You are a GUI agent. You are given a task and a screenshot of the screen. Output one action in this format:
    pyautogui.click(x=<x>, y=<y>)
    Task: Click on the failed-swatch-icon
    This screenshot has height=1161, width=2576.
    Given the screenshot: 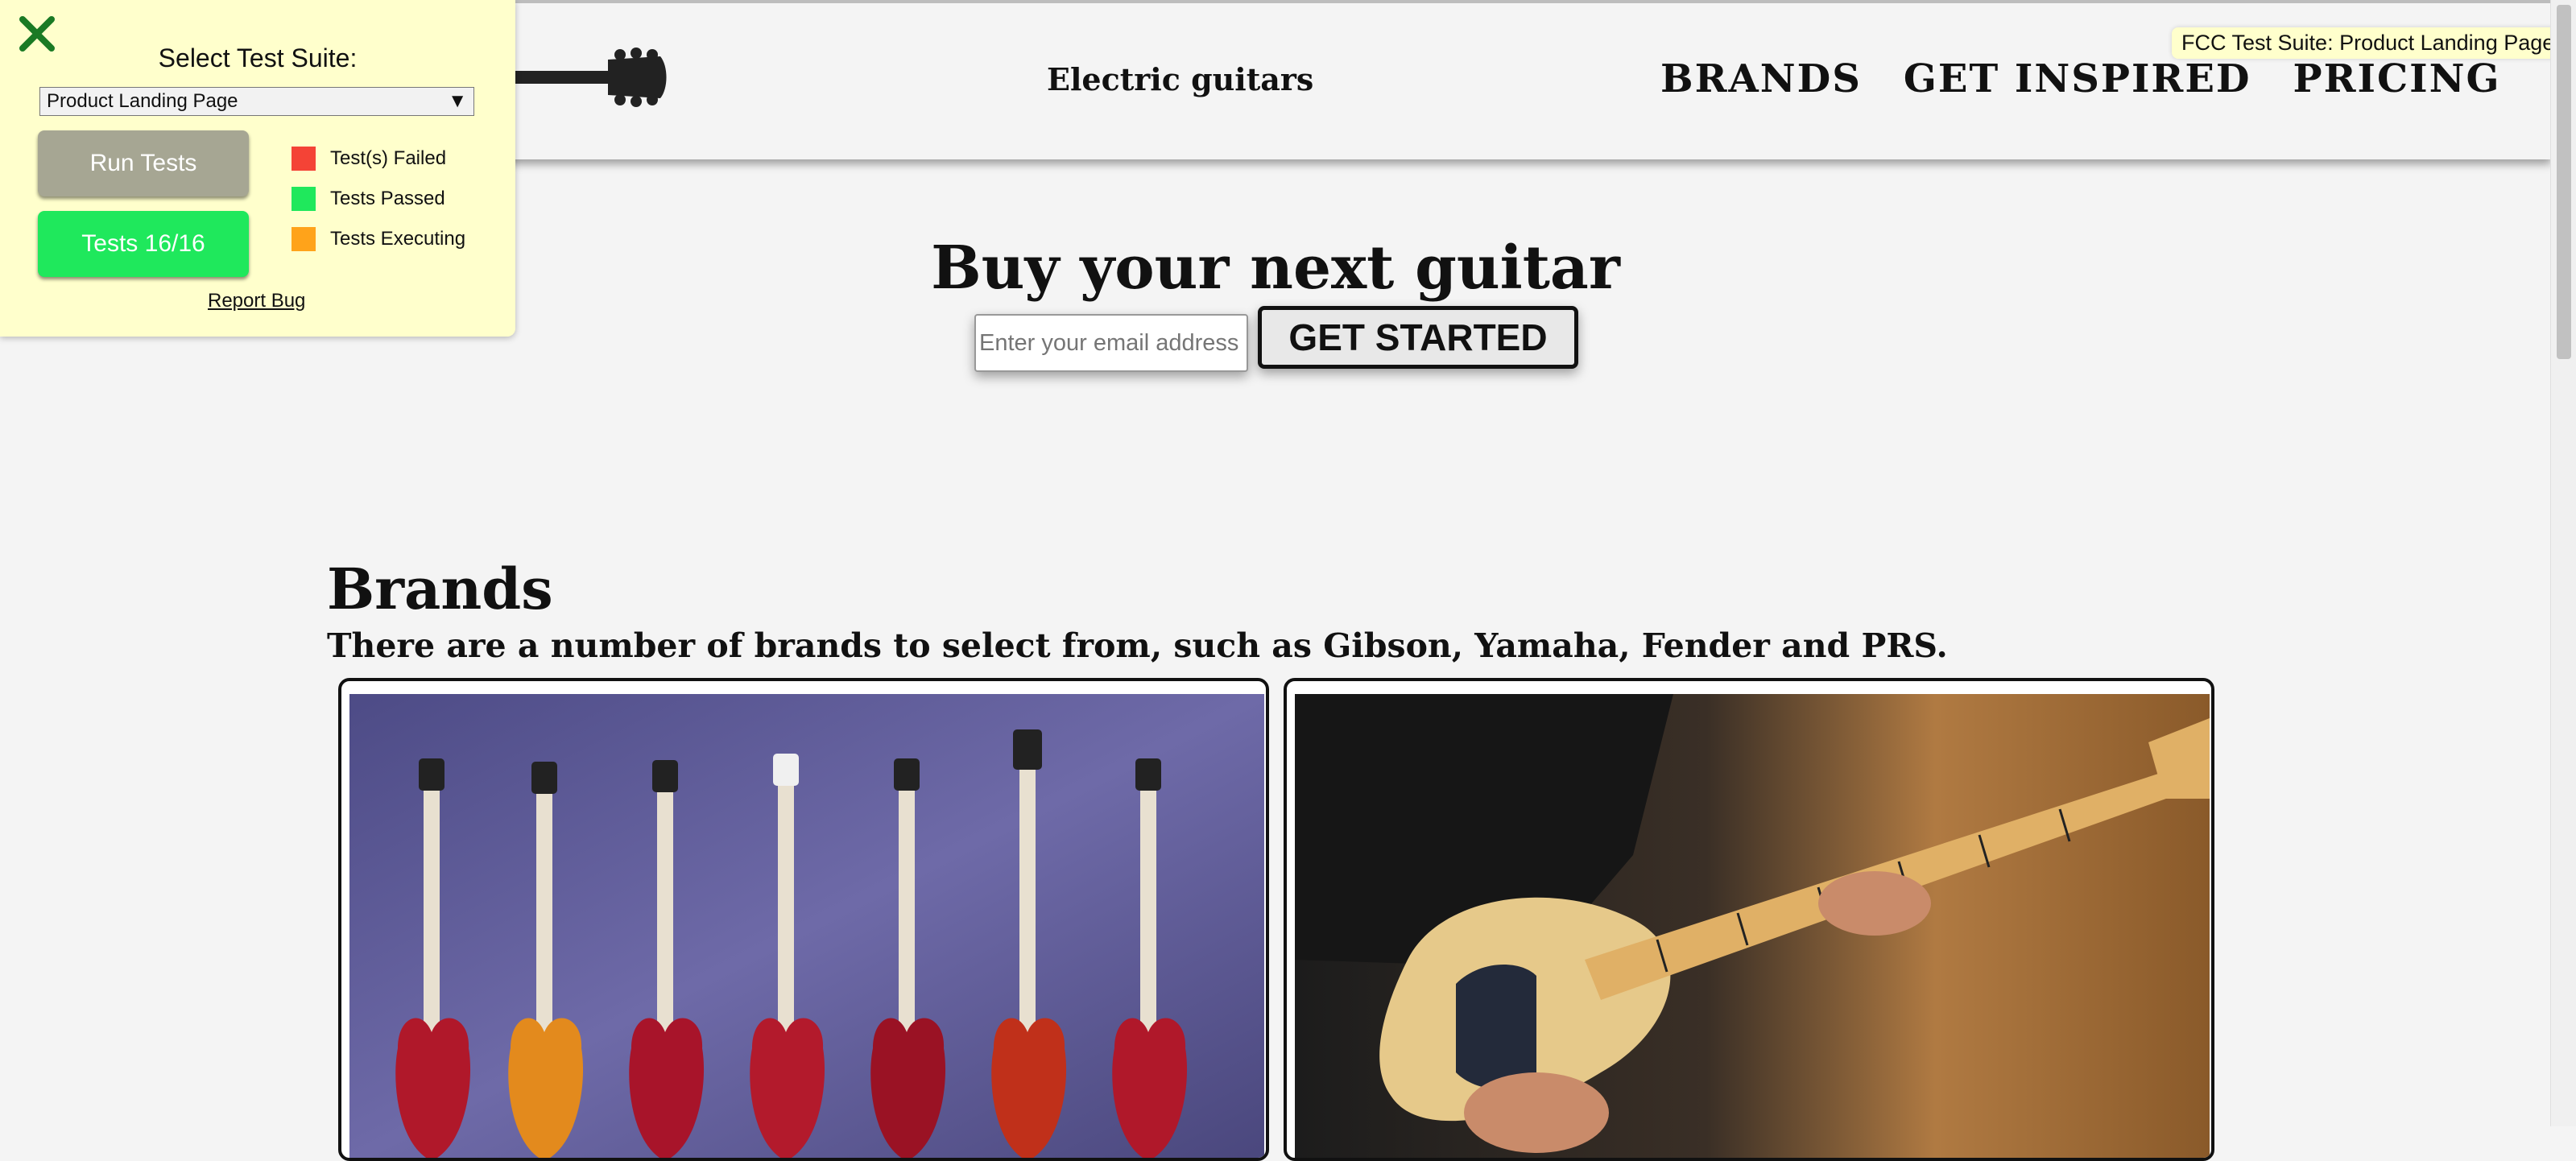 What is the action you would take?
    pyautogui.click(x=304, y=159)
    